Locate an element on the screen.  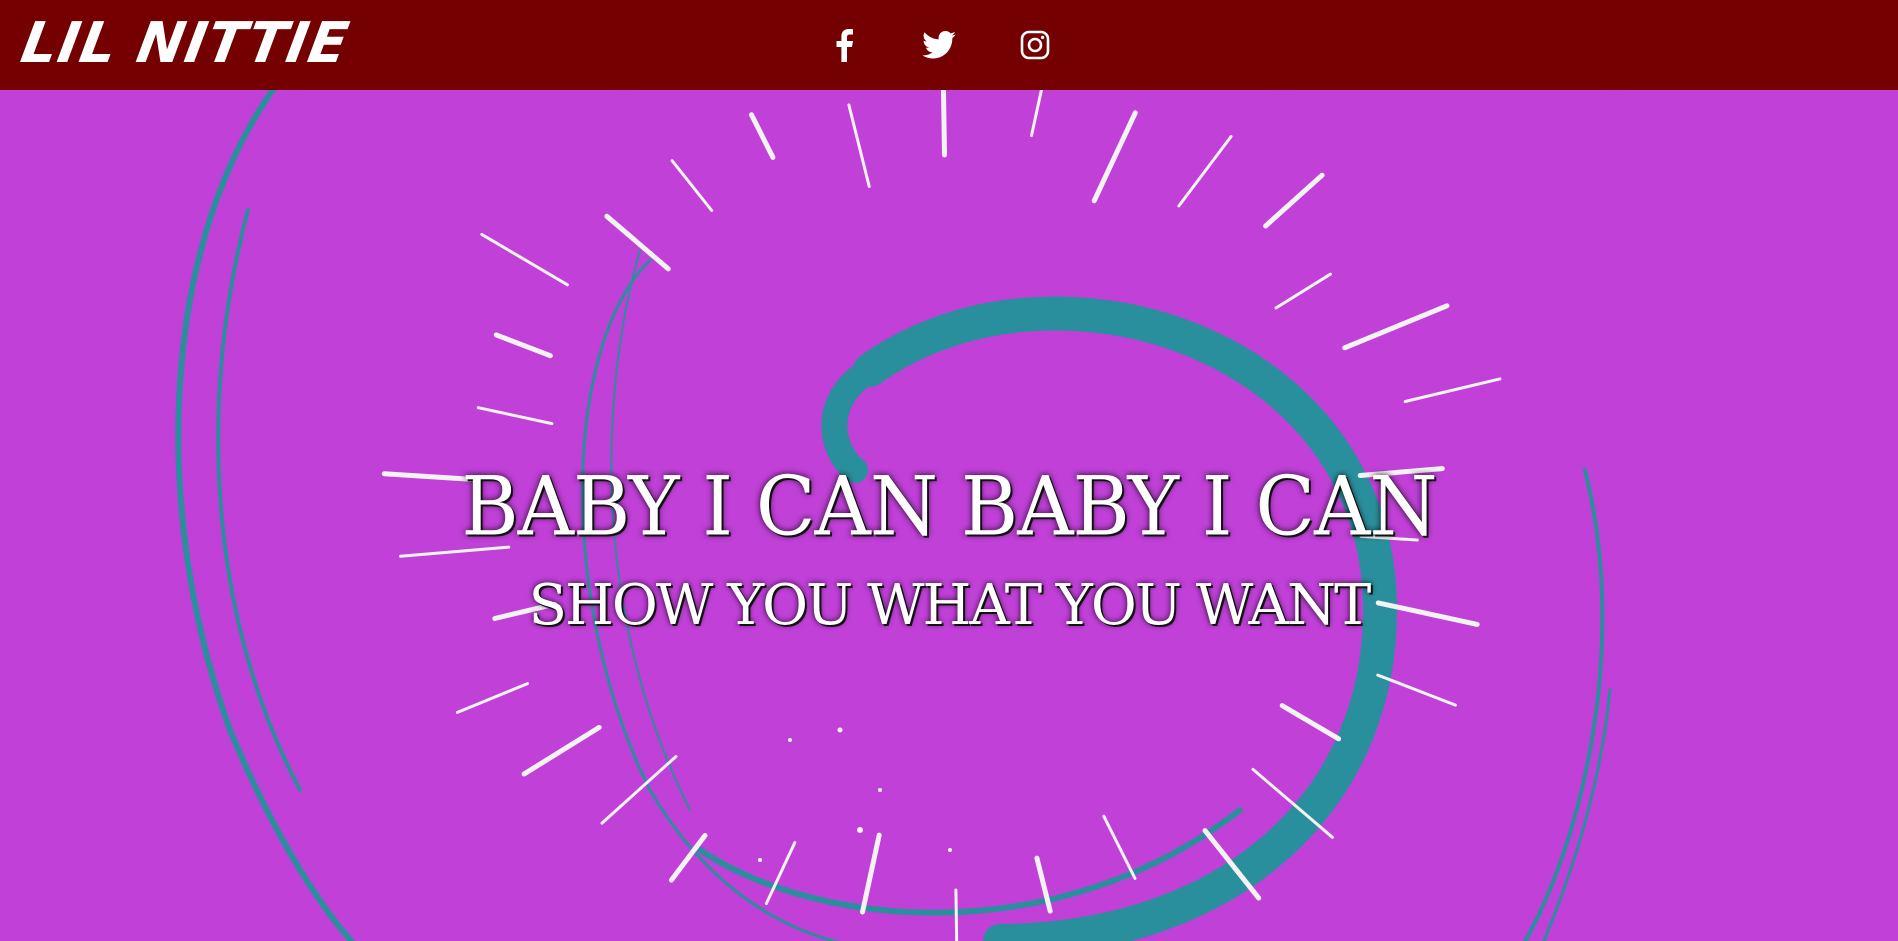
lyric-line-2: SHOW YOU WHAT YOU WANT is located at coordinates (950, 605).